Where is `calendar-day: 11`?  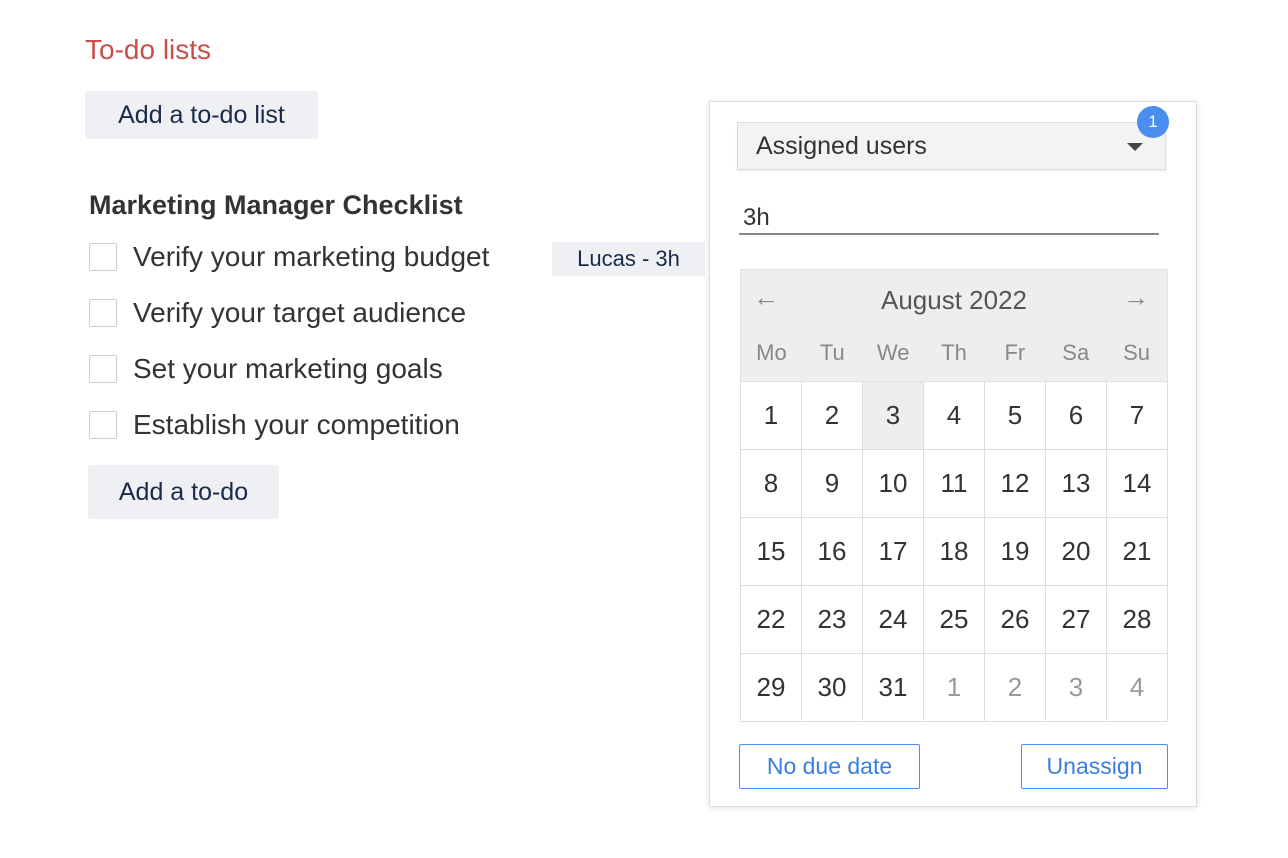
calendar-day: 11 is located at coordinates (954, 484).